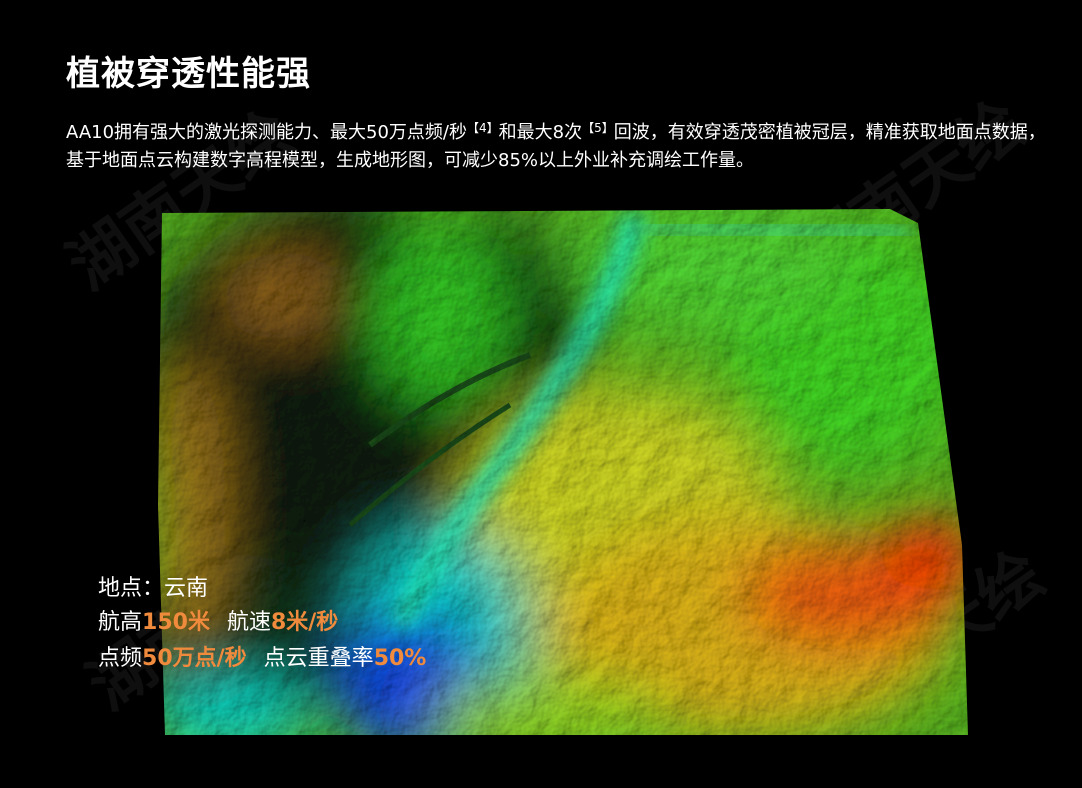 This screenshot has height=788, width=1082. Describe the element at coordinates (186, 588) in the screenshot. I see `location-value: 云南` at that location.